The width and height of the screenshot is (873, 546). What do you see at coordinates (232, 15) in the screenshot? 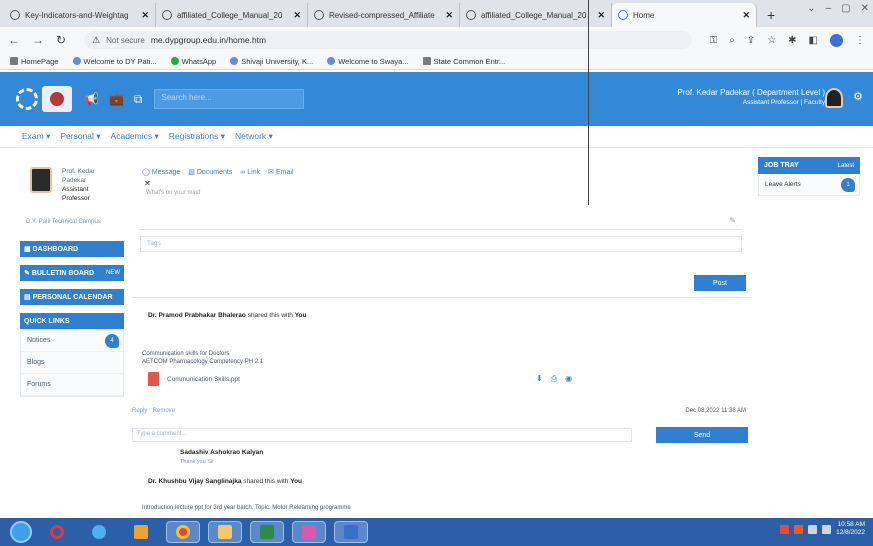
I see `browser-tab-2: affiliated_College_Manual_20 ✕` at bounding box center [232, 15].